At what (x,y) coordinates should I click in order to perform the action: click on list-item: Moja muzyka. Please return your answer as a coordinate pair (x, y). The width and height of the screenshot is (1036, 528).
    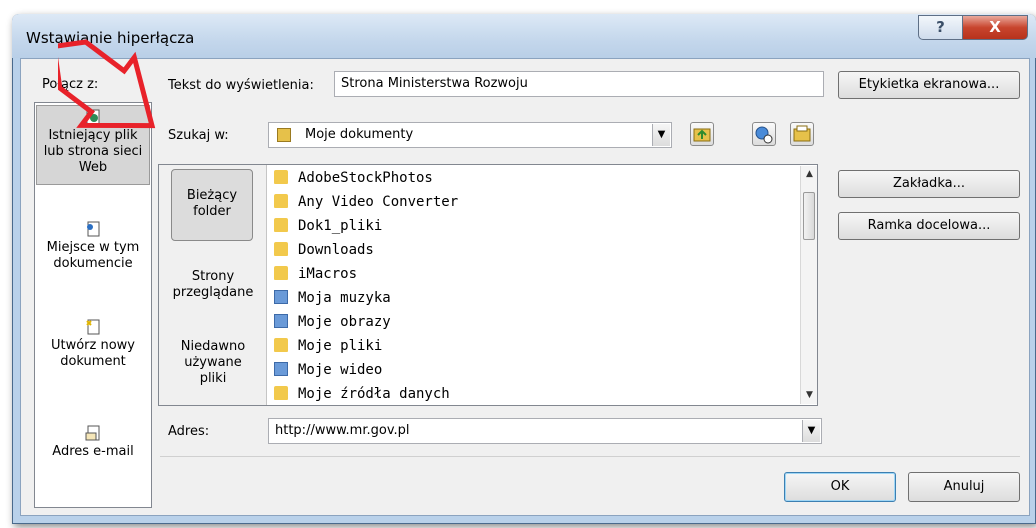
    Looking at the image, I should click on (332, 298).